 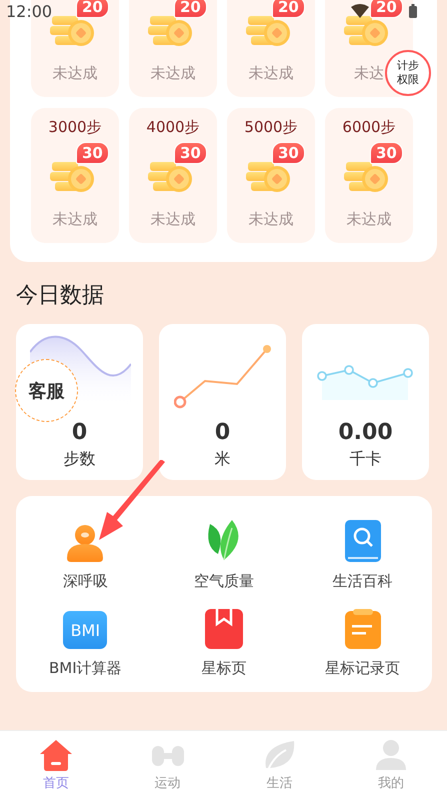 What do you see at coordinates (369, 73) in the screenshot?
I see `goal-status: 未达` at bounding box center [369, 73].